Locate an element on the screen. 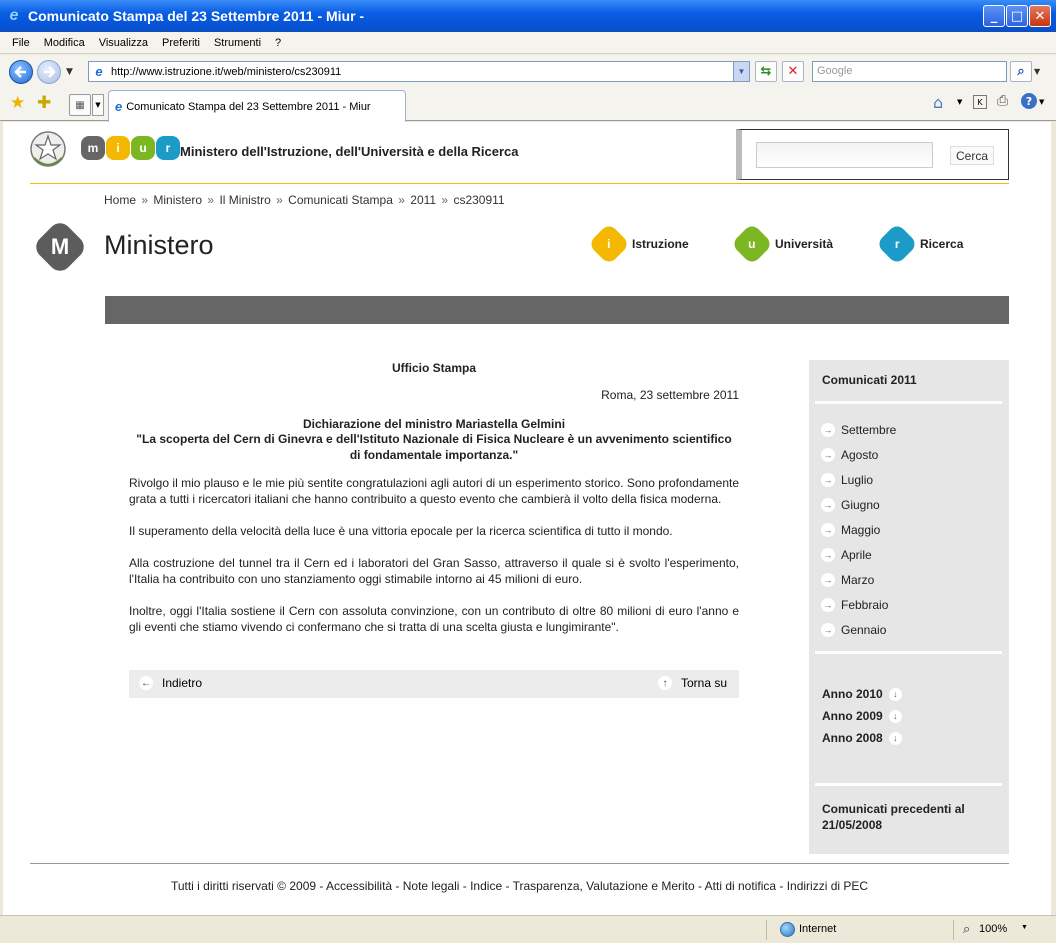  menu-modifica: Modifica is located at coordinates (64, 43).